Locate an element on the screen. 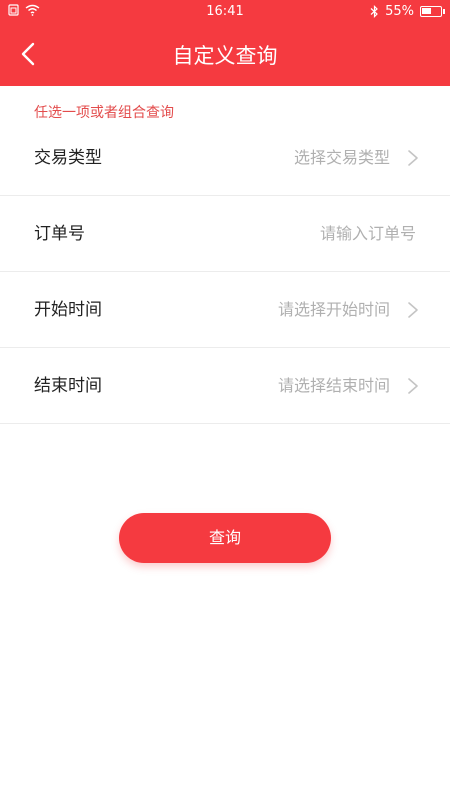 This screenshot has width=450, height=800. row-label: 结束时间 is located at coordinates (68, 386).